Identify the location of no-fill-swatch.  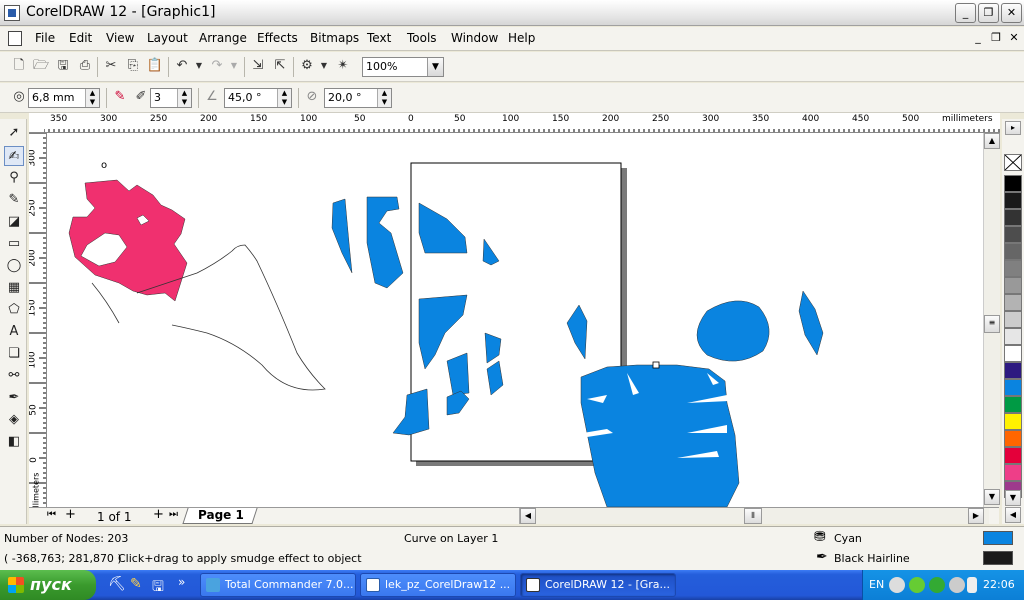
(1013, 162).